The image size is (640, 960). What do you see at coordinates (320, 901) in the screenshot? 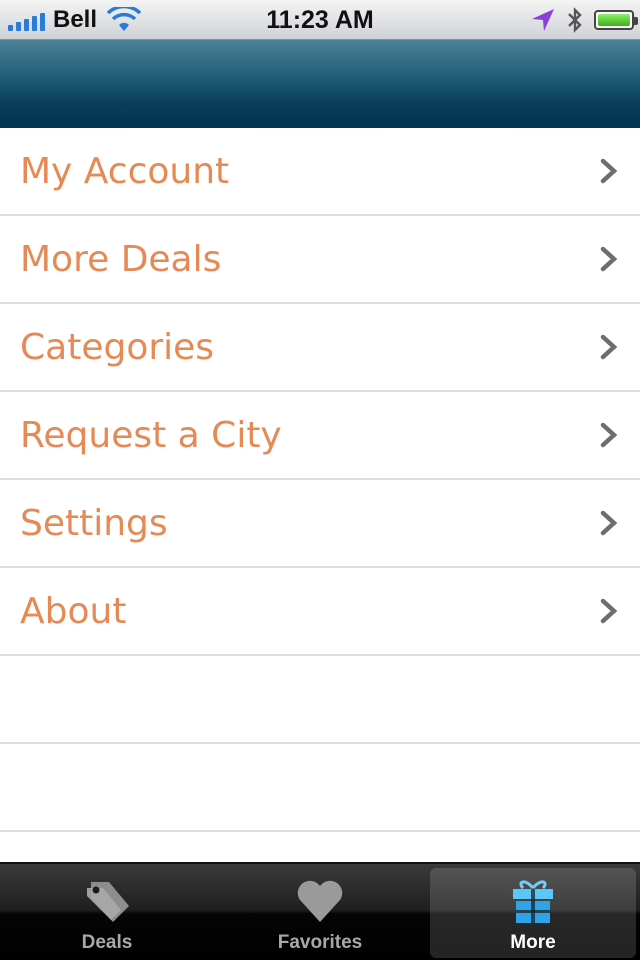
I see `heart-icon` at bounding box center [320, 901].